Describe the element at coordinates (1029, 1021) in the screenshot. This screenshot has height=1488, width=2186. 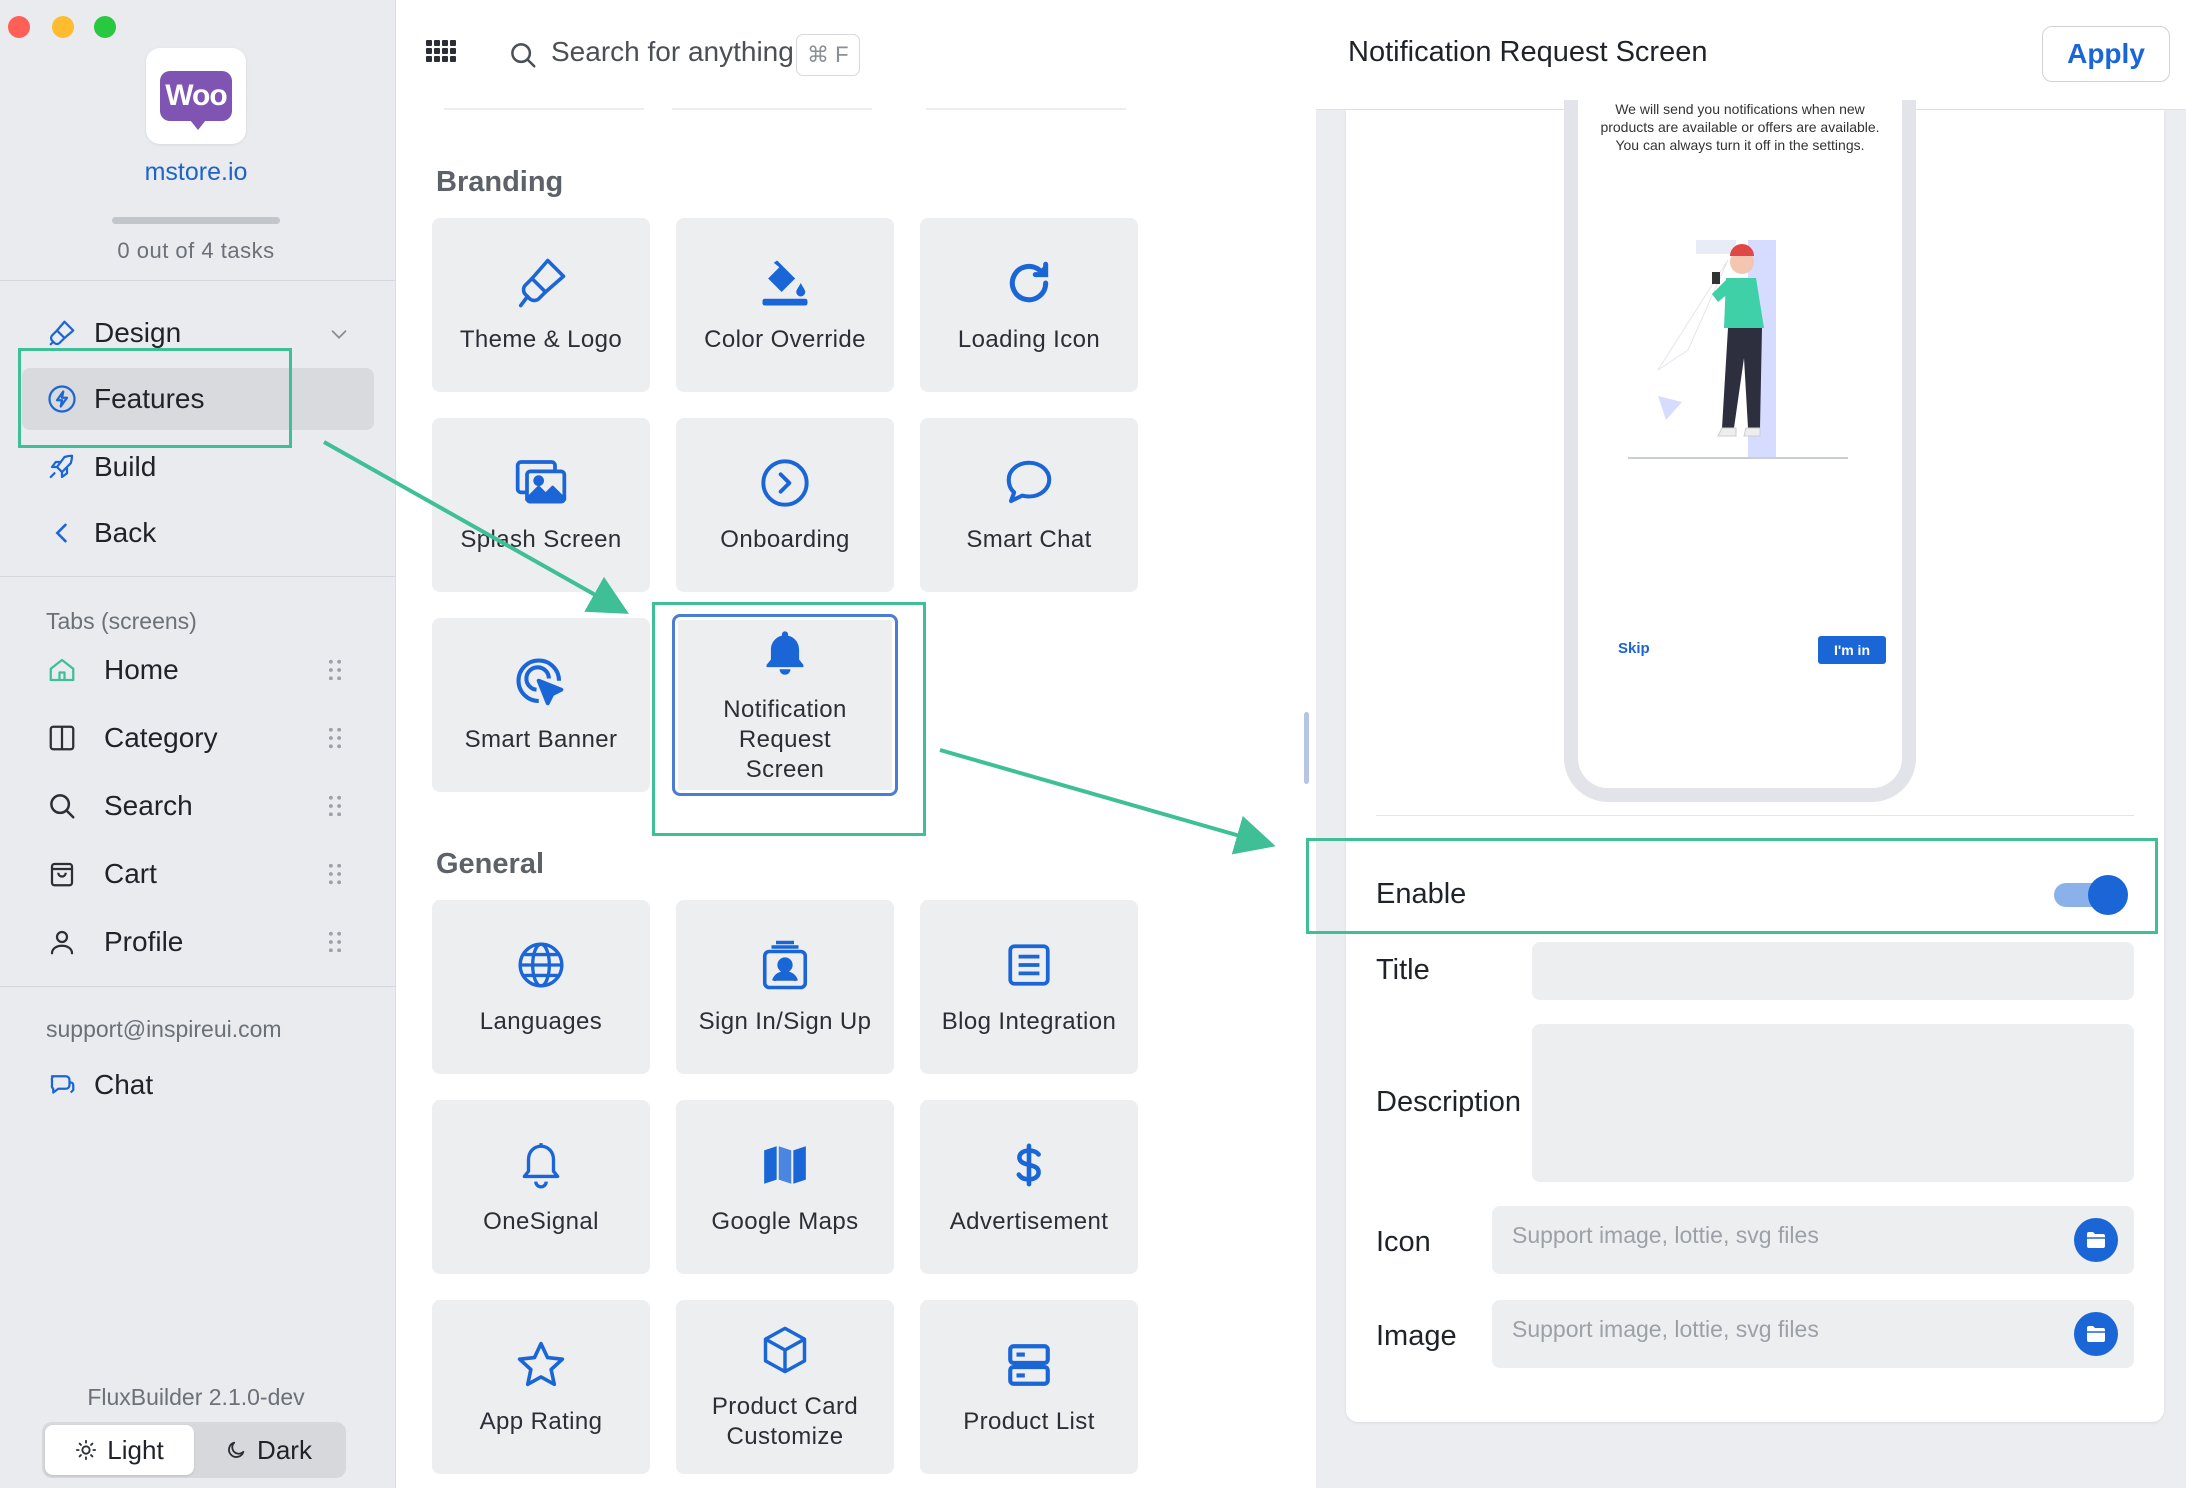
I see `tile-label: Blog Integration` at that location.